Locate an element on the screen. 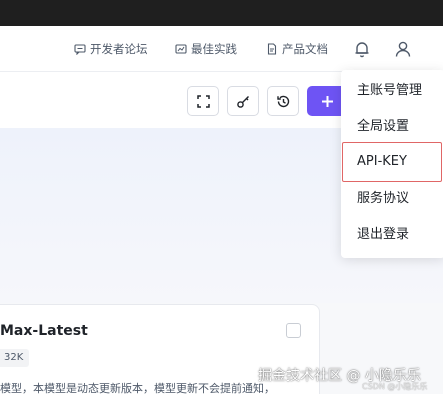  fullscreen-icon is located at coordinates (203, 101).